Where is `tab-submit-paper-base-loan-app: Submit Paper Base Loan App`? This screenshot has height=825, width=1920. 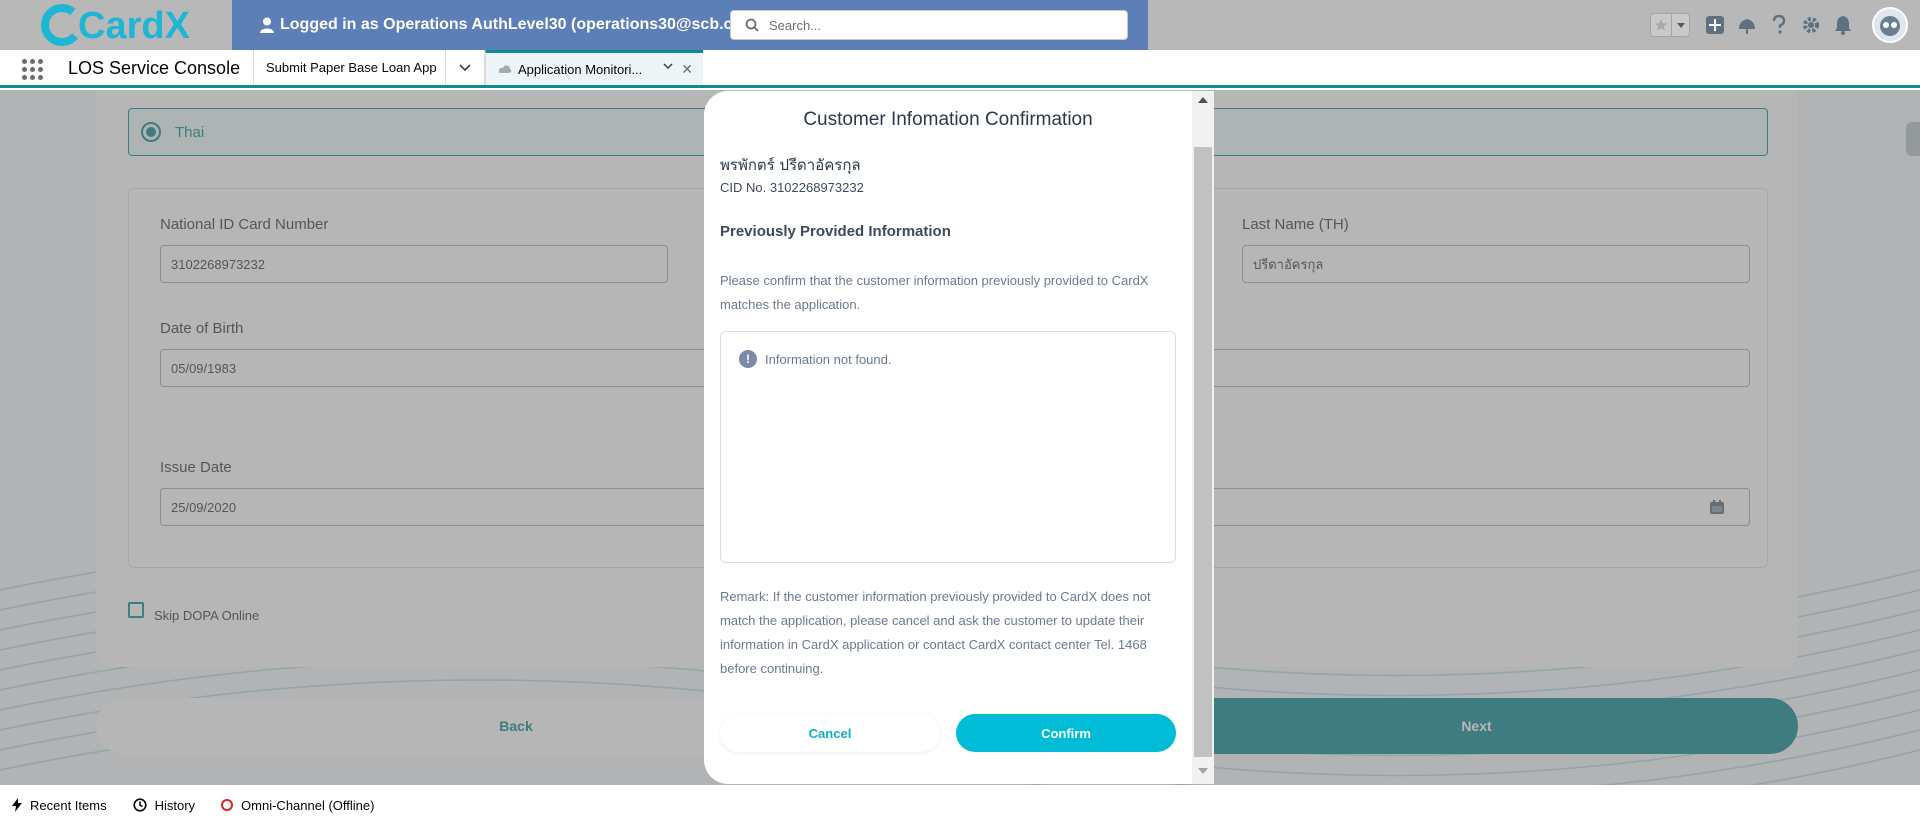 tab-submit-paper-base-loan-app: Submit Paper Base Loan App is located at coordinates (349, 67).